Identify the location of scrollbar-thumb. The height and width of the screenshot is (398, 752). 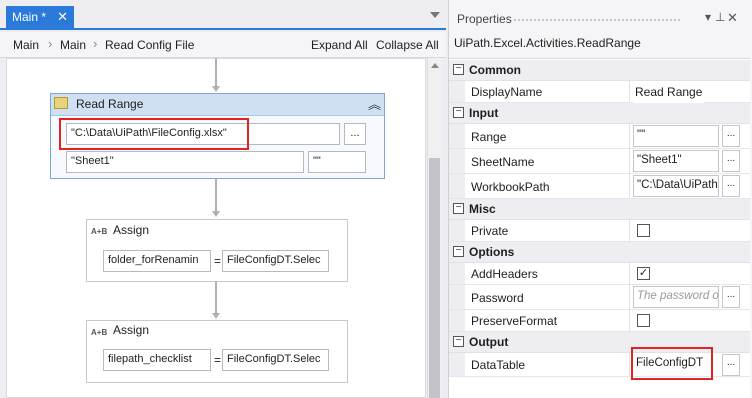
(434, 278).